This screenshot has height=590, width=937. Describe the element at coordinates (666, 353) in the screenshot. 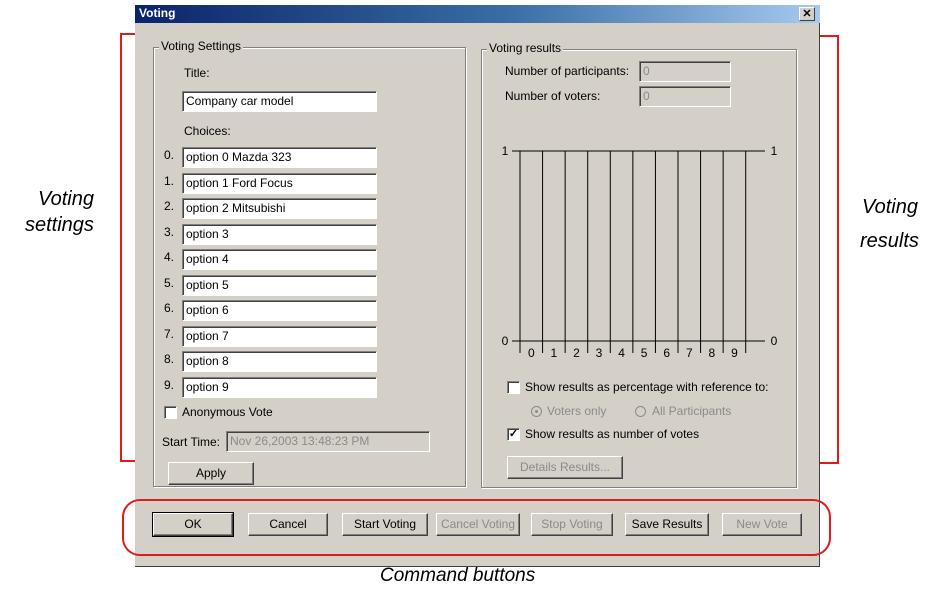

I see `chart-x-tick-label: 6` at that location.